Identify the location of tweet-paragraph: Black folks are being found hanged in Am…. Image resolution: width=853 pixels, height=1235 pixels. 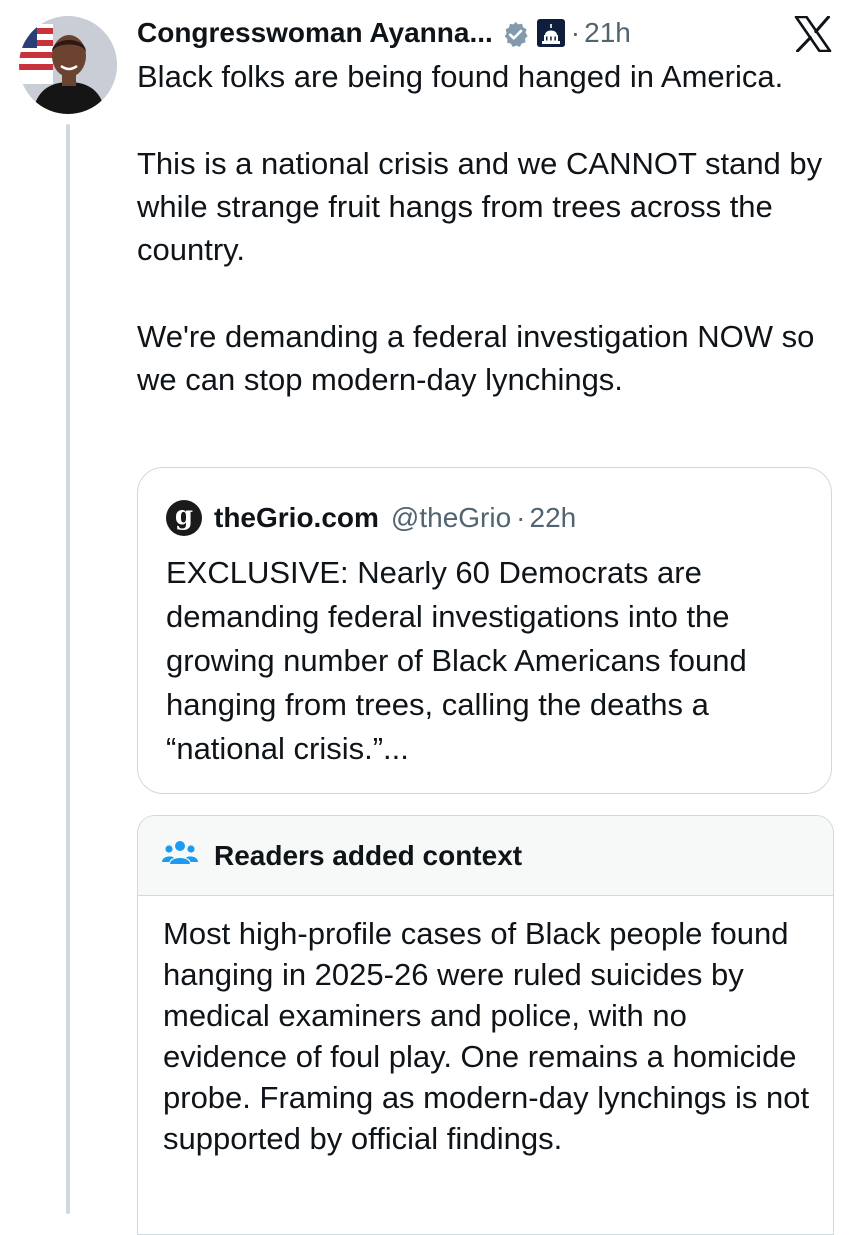
(460, 76).